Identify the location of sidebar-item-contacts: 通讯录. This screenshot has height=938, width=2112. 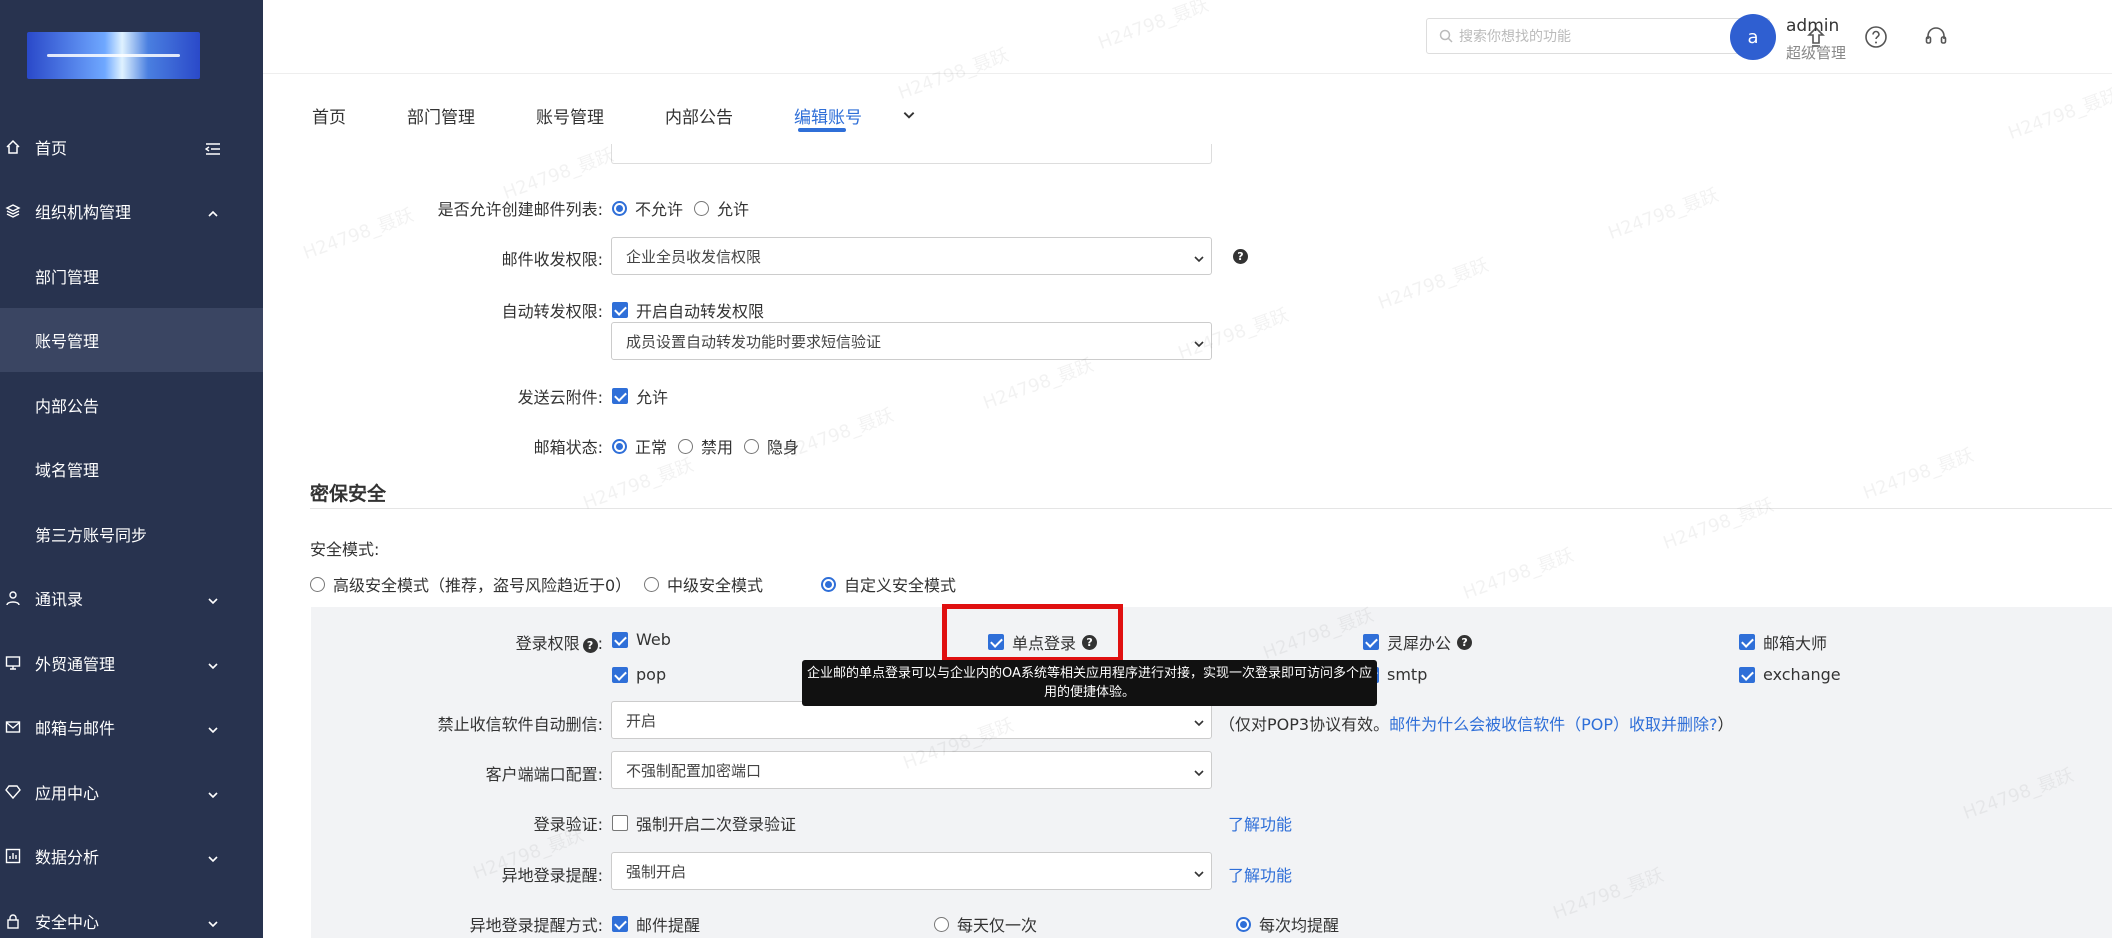
(131, 598).